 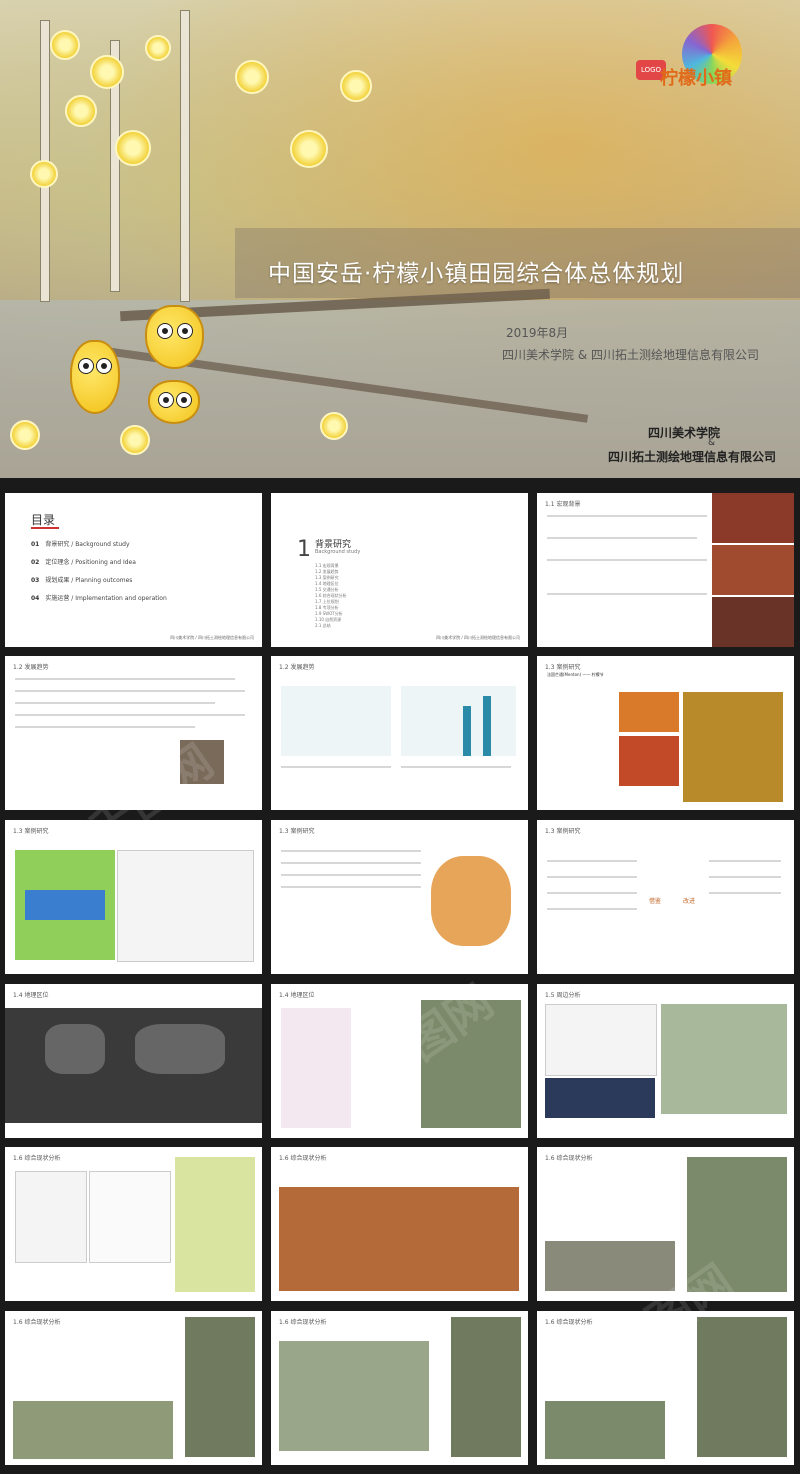 I want to click on slide-1-1: 1.1 宏观背景, so click(x=665, y=570).